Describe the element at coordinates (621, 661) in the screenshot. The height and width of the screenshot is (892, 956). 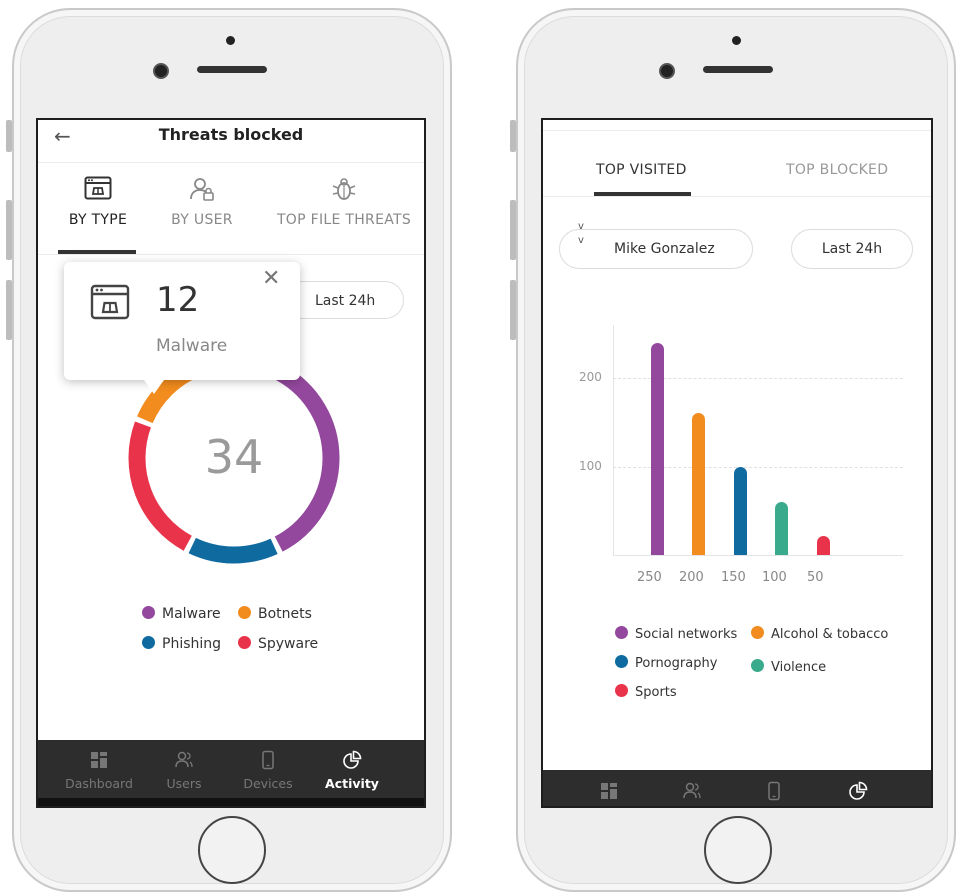
I see `pornography-swatch` at that location.